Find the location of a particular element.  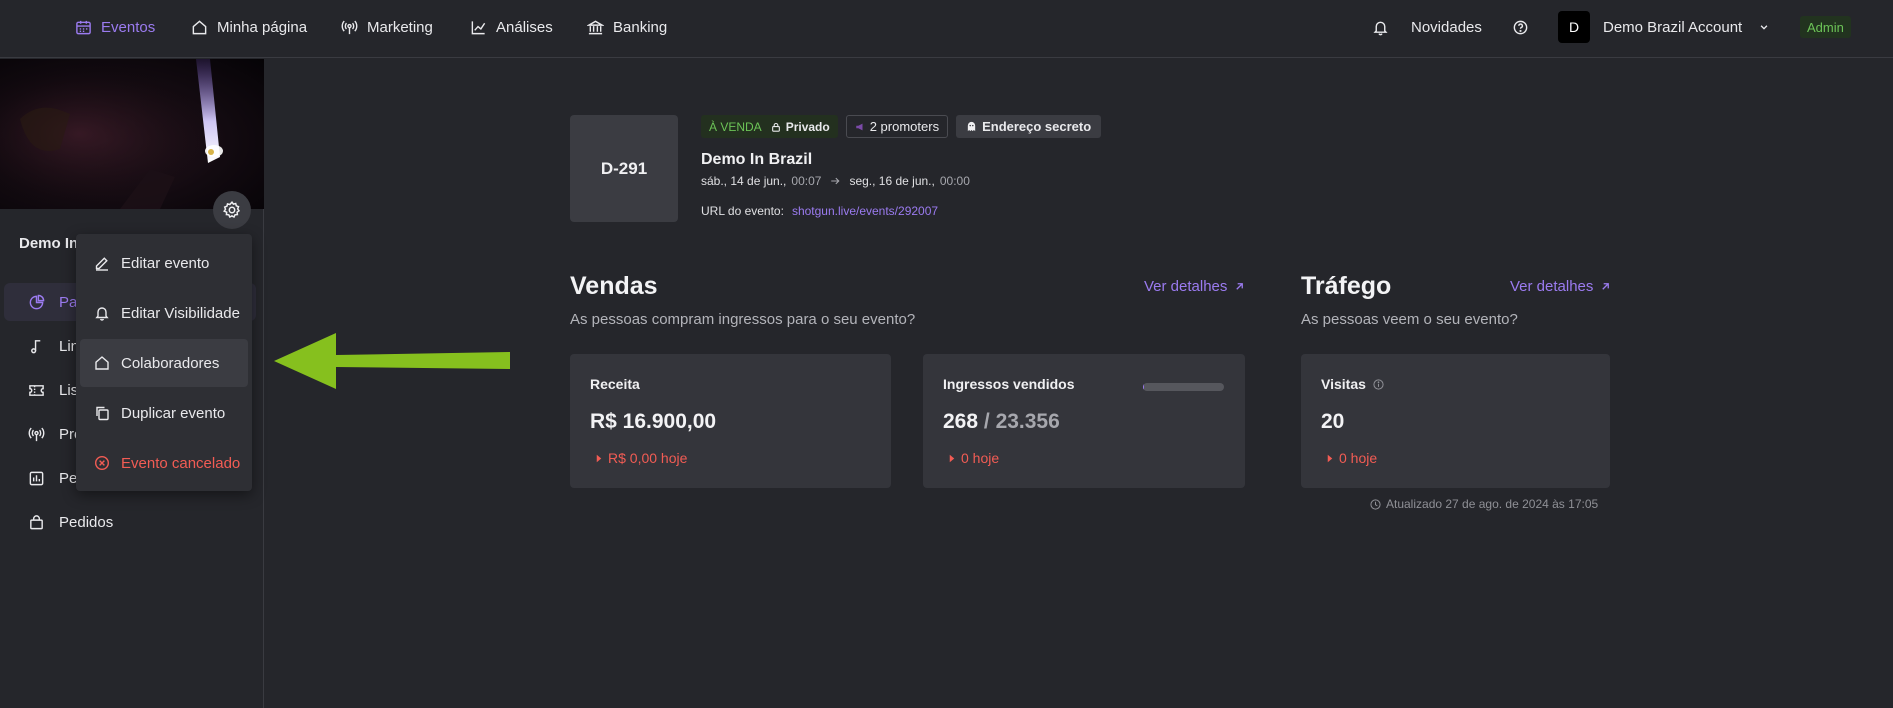

sales-details-link: Ver detalhes is located at coordinates (1194, 286).